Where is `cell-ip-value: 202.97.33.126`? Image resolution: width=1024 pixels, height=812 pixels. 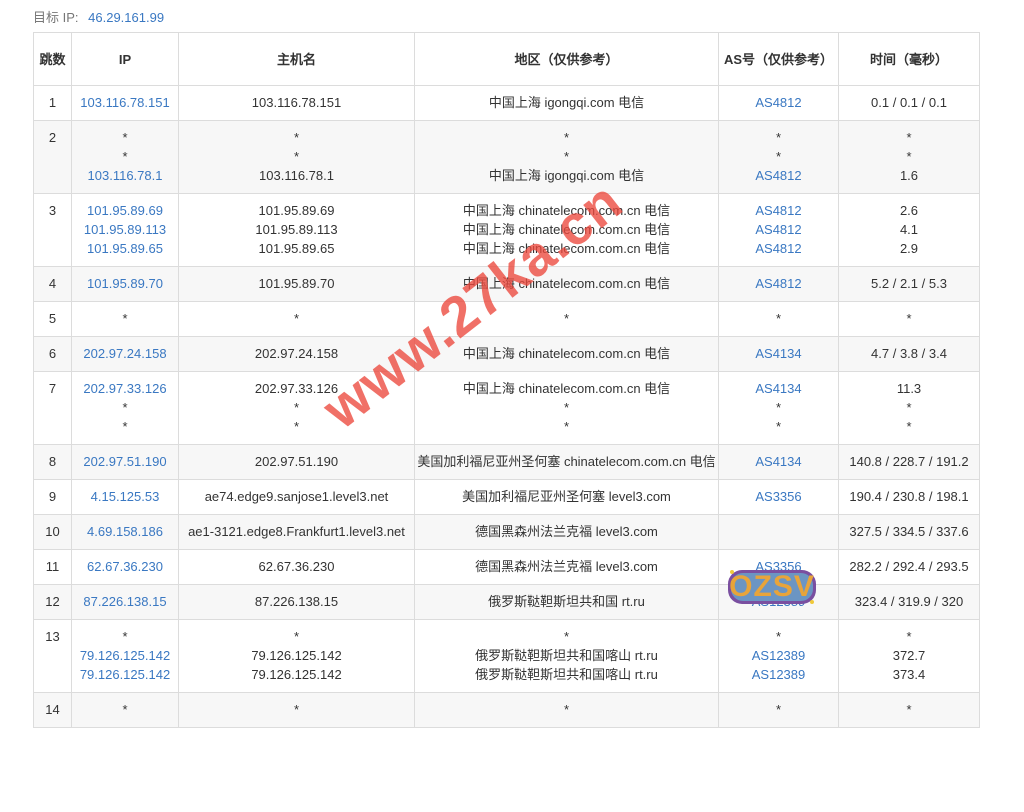 cell-ip-value: 202.97.33.126 is located at coordinates (125, 388).